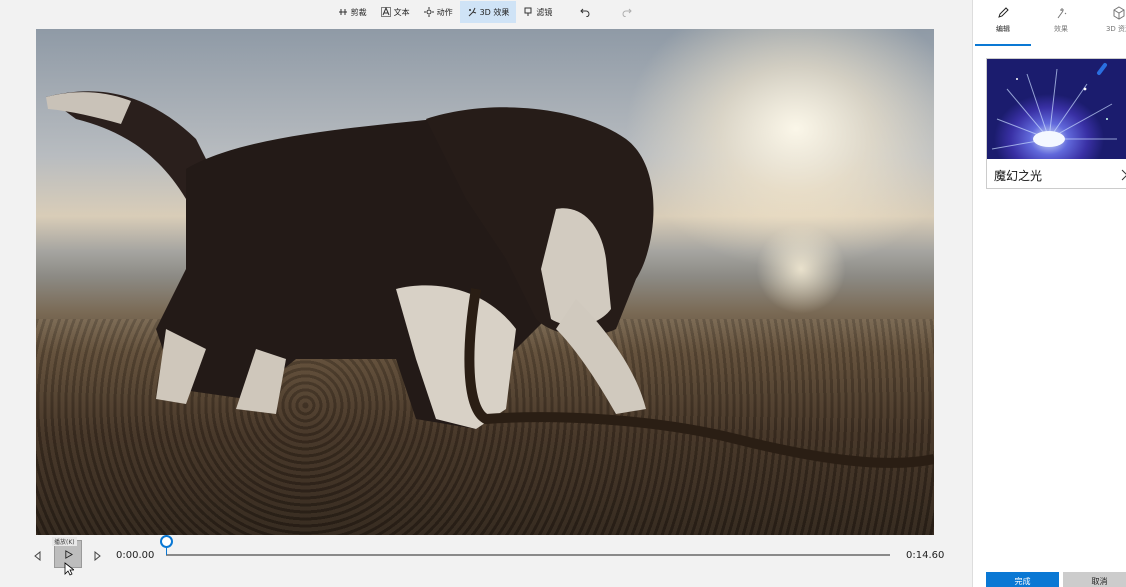 The width and height of the screenshot is (1126, 587). I want to click on tab-effects-label: 效果, so click(1061, 29).